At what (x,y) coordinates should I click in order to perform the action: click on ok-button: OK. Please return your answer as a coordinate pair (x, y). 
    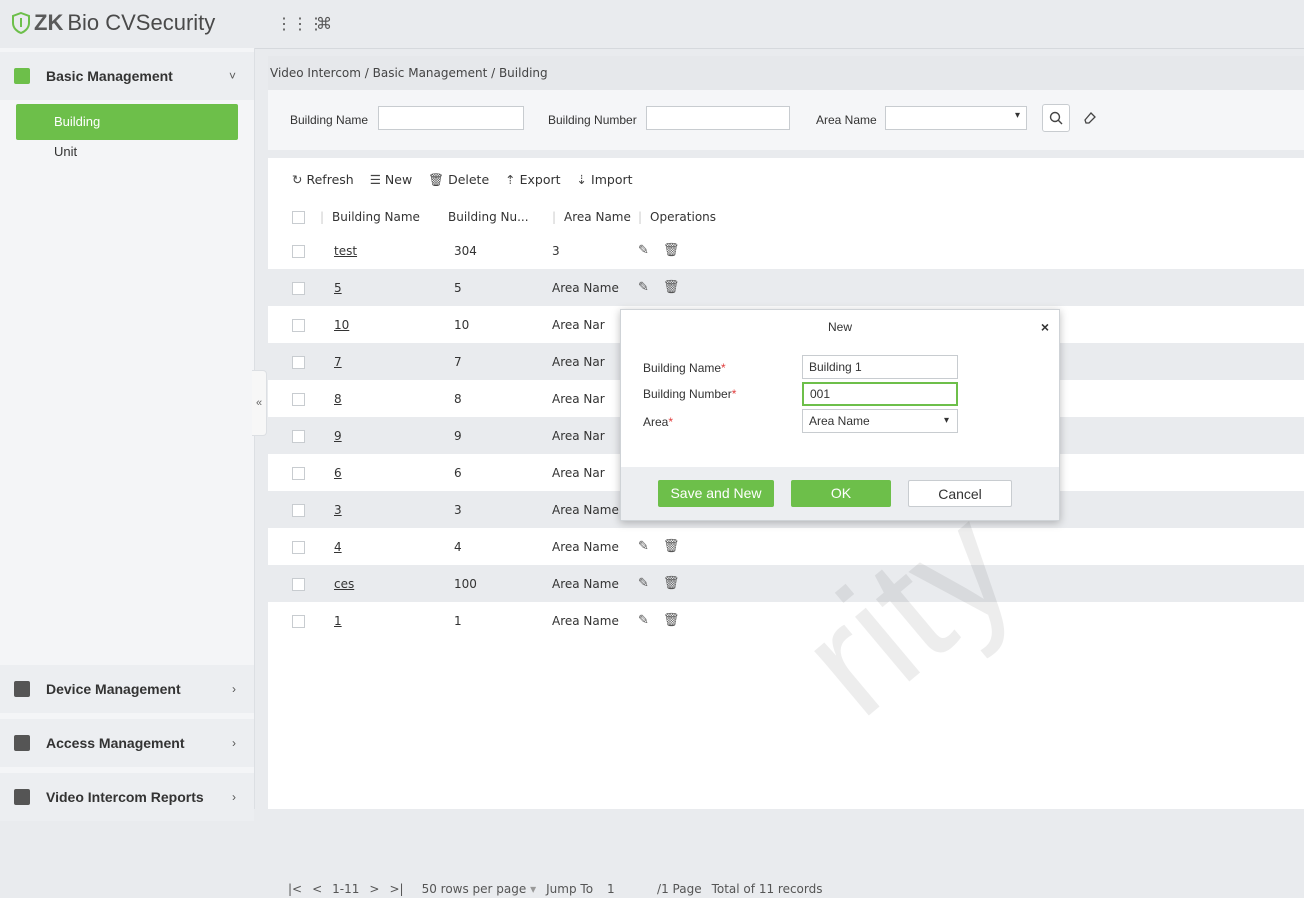
    Looking at the image, I should click on (841, 493).